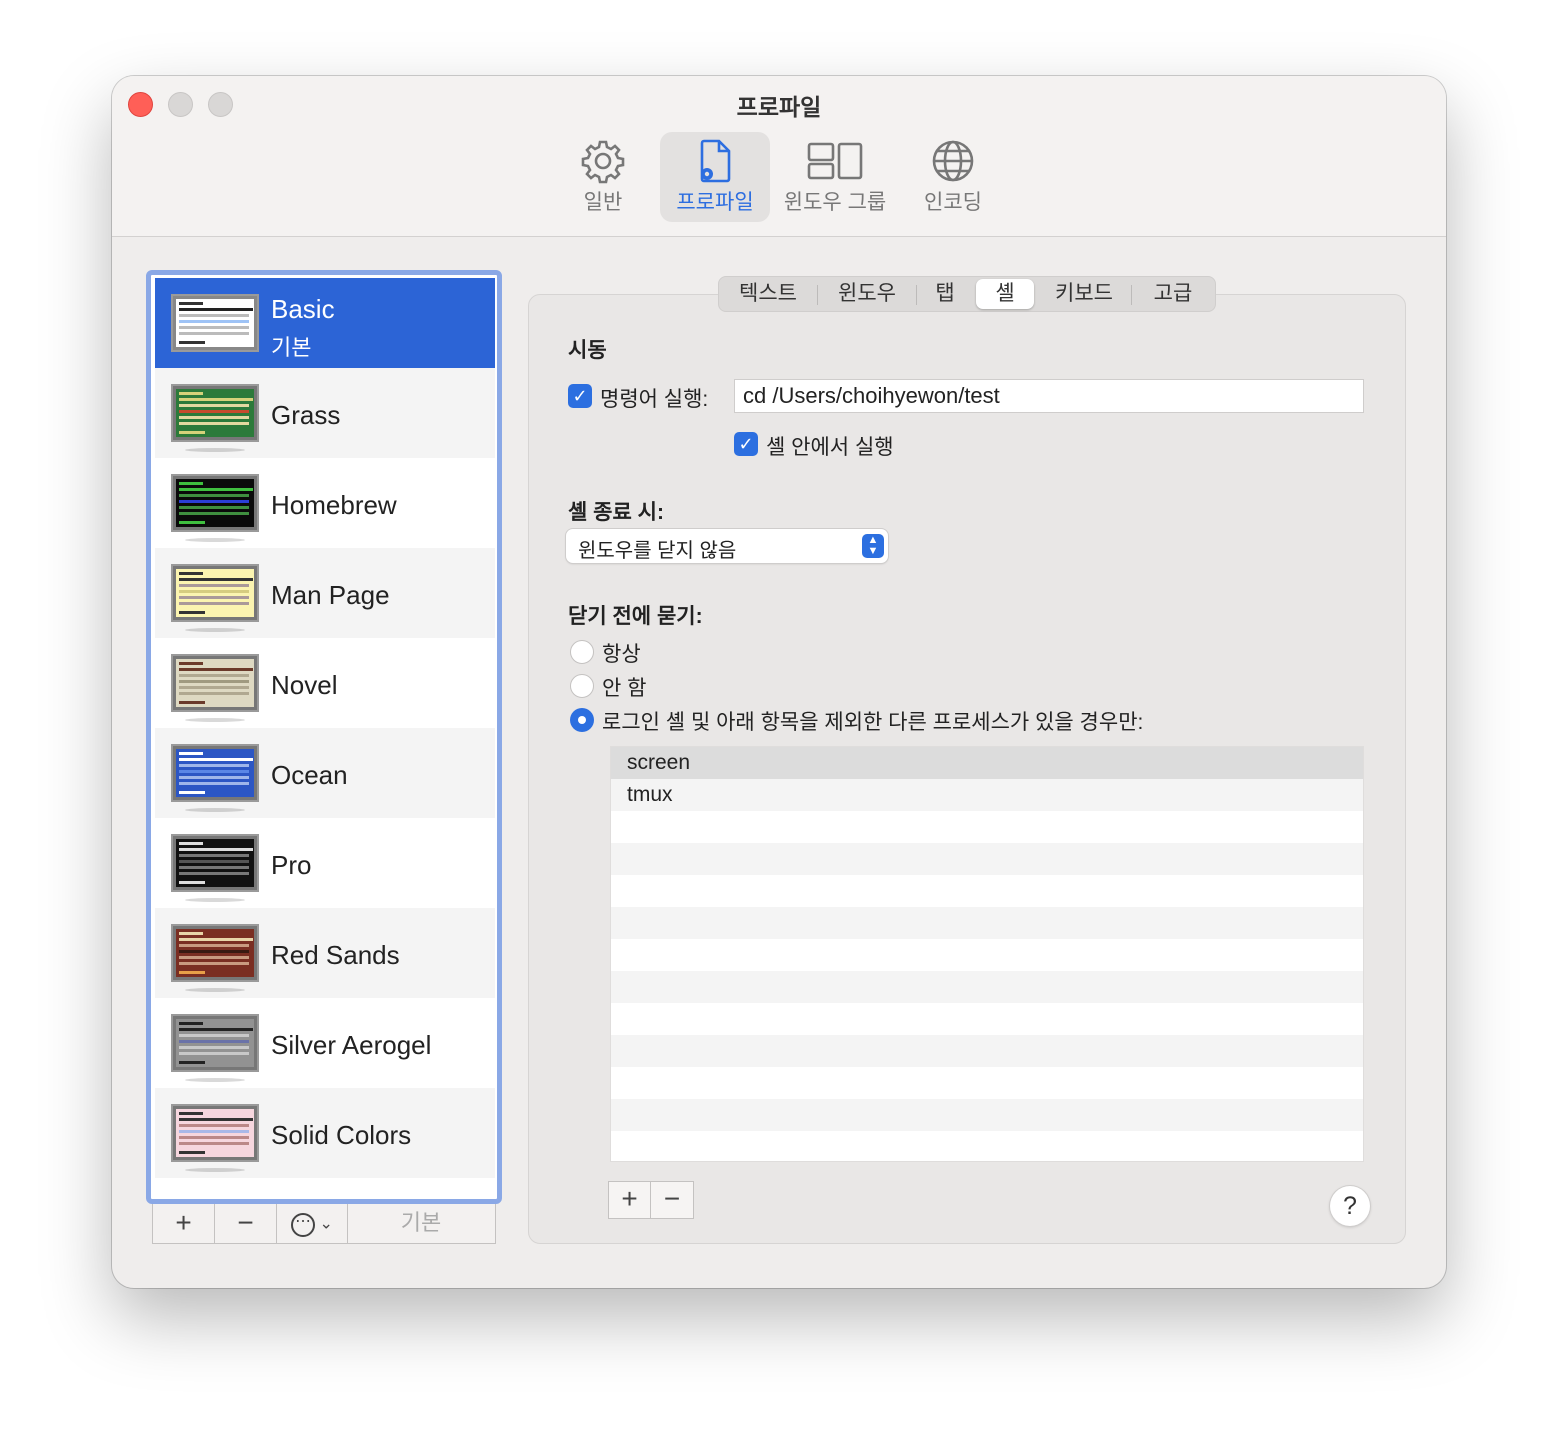  Describe the element at coordinates (334, 505) in the screenshot. I see `profile-name: Homebrew` at that location.